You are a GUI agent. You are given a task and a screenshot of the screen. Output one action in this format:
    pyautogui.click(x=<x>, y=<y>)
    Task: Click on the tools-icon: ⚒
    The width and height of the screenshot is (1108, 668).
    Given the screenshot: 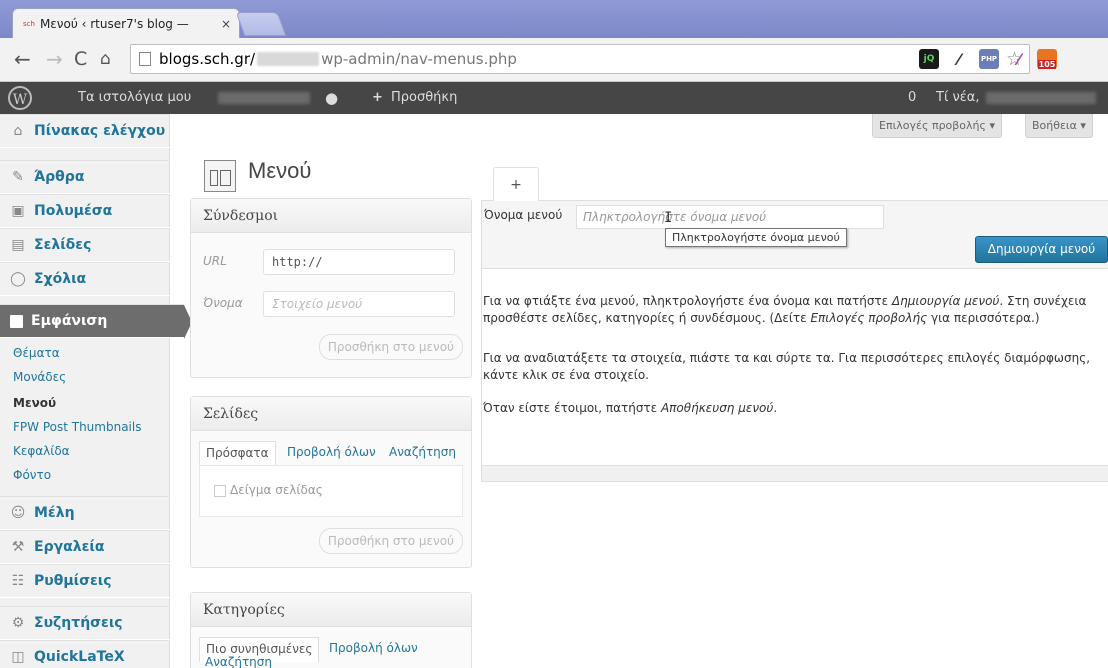 What is the action you would take?
    pyautogui.click(x=18, y=547)
    